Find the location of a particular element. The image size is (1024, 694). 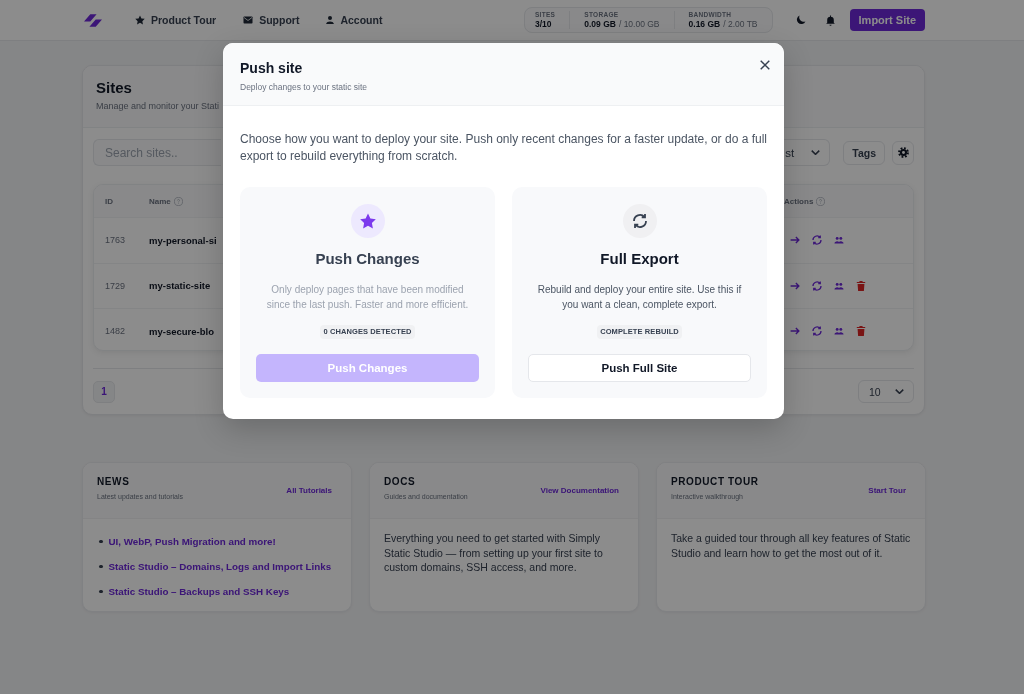

card-title: NEWS is located at coordinates (113, 482).